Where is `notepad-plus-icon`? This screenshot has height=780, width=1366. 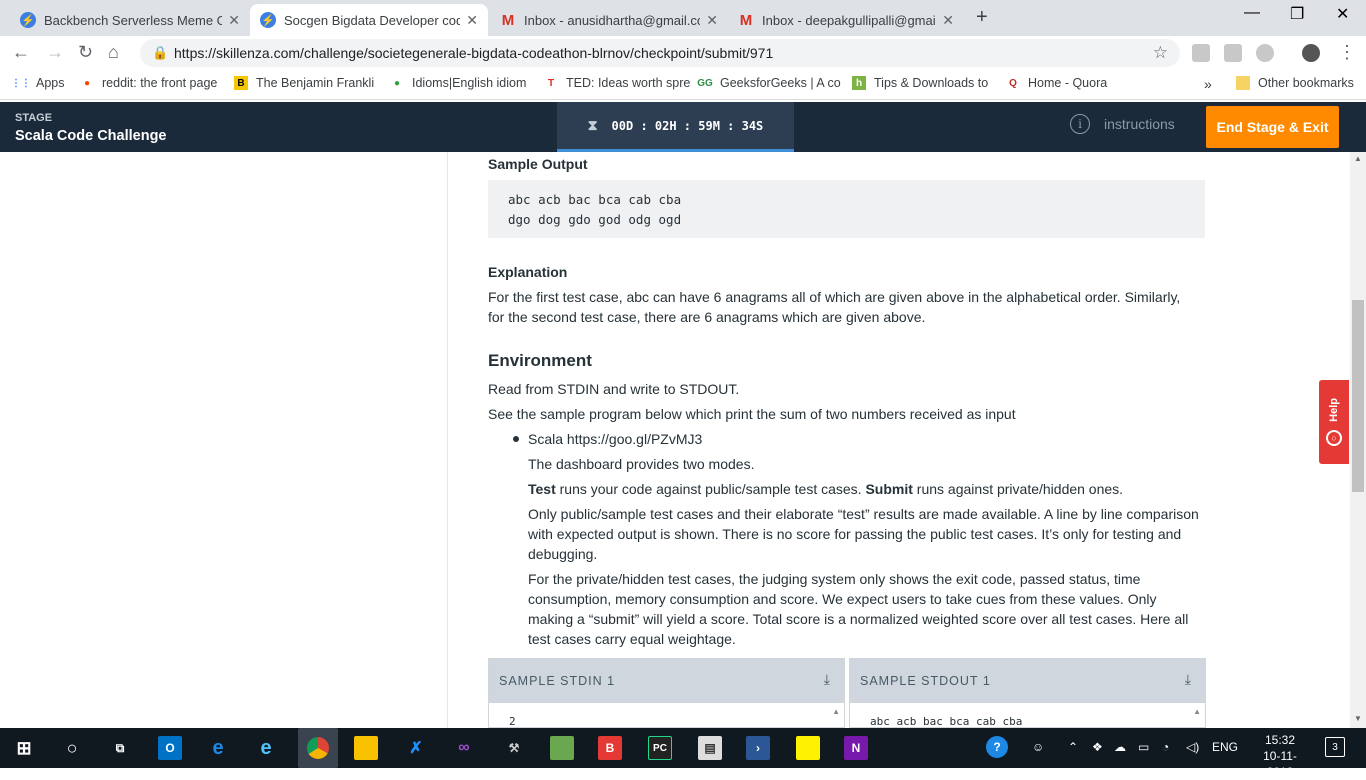 notepad-plus-icon is located at coordinates (562, 748).